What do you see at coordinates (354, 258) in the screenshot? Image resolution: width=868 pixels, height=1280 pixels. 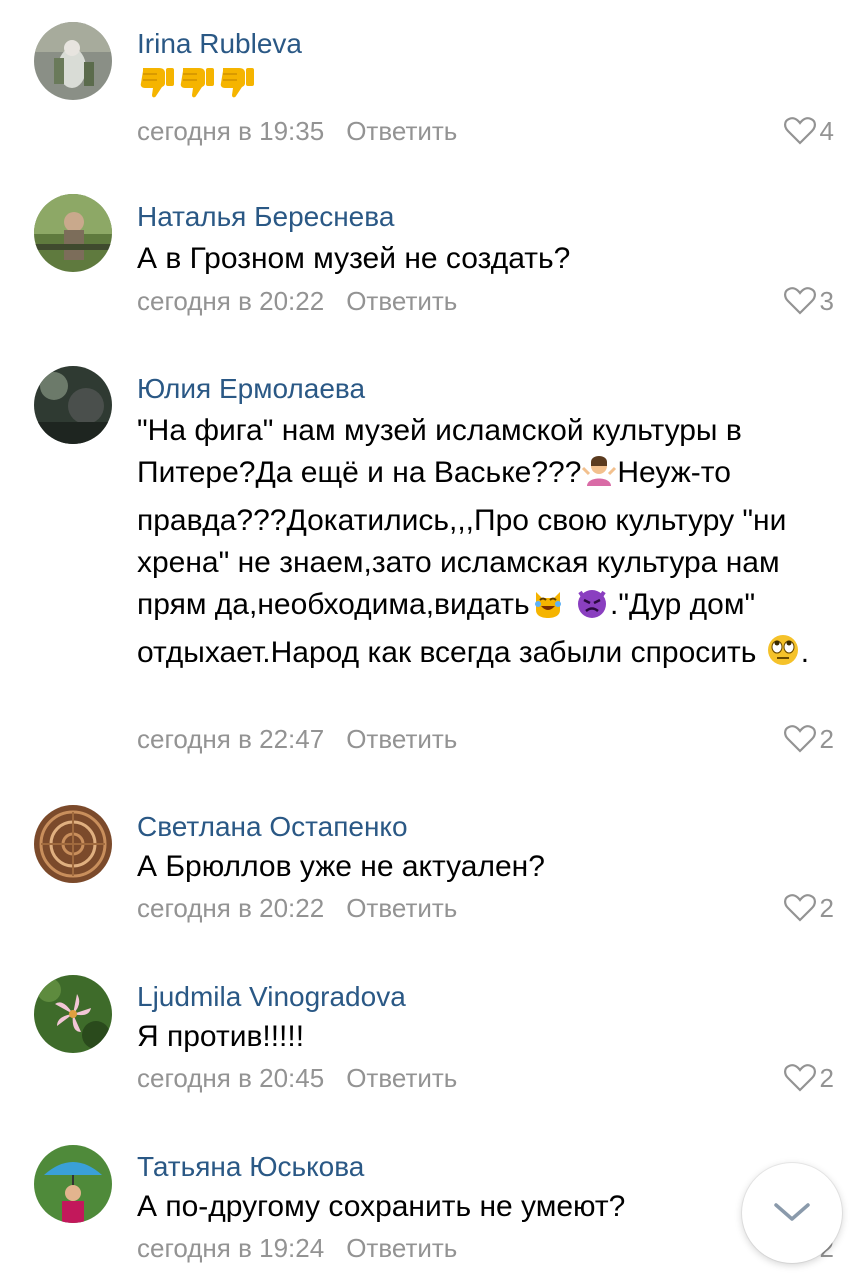 I see `comment-text: А в Грозном музей не создать?` at bounding box center [354, 258].